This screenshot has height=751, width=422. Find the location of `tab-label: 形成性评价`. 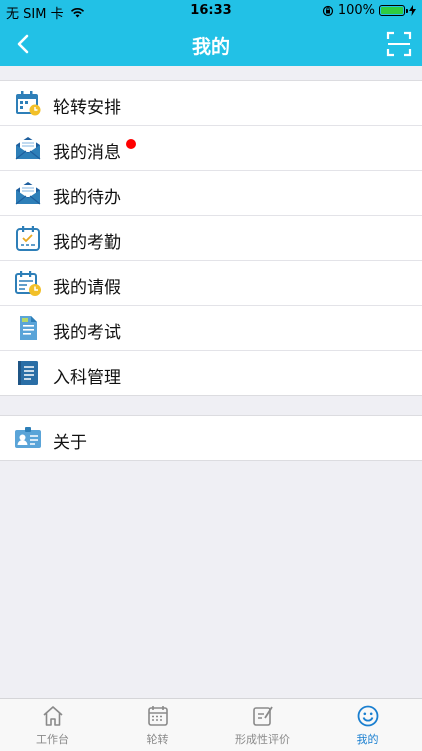

tab-label: 形成性评价 is located at coordinates (262, 739).